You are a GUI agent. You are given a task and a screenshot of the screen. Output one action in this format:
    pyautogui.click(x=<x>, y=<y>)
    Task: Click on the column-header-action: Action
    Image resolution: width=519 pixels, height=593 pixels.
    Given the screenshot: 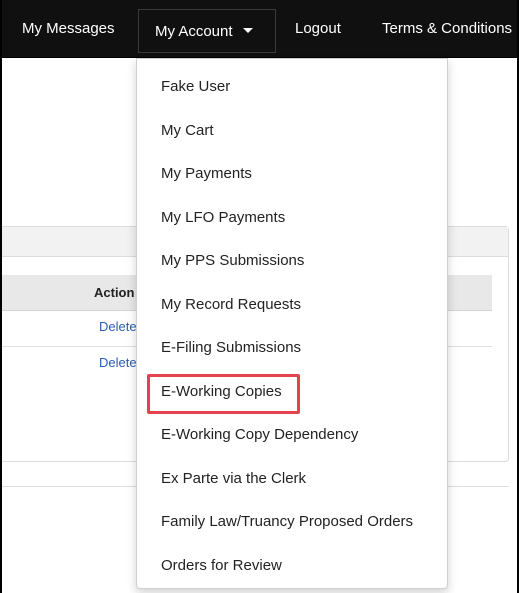 What is the action you would take?
    pyautogui.click(x=114, y=292)
    